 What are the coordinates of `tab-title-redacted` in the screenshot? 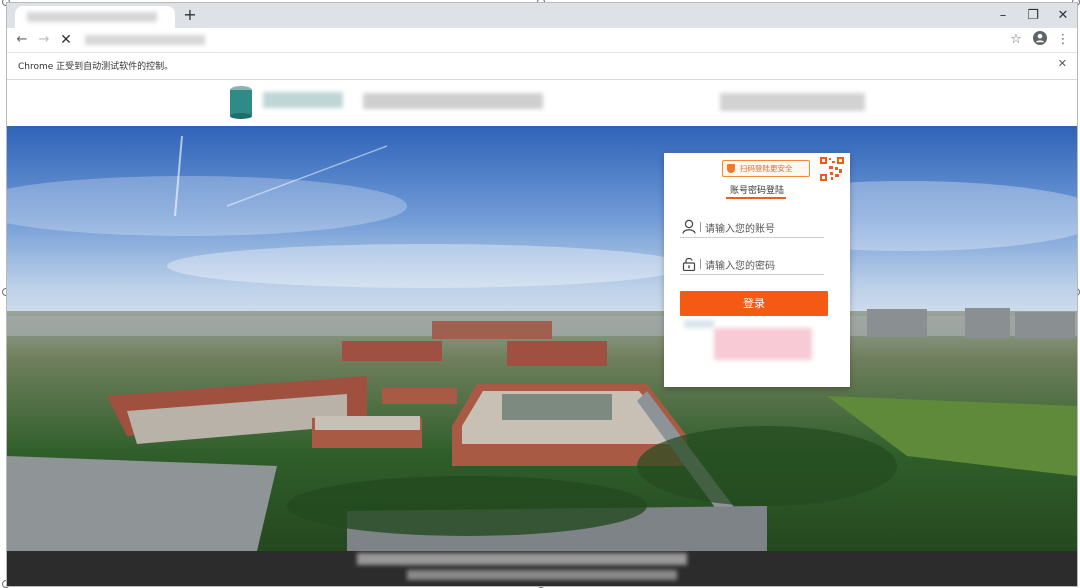 It's located at (92, 17).